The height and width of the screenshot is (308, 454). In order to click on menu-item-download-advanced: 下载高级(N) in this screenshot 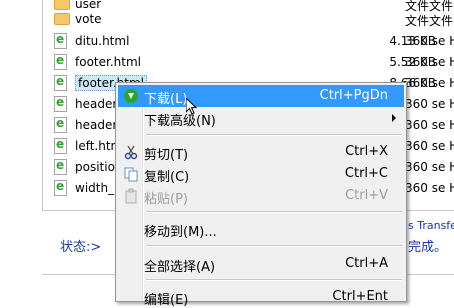, I will do `click(261, 118)`.